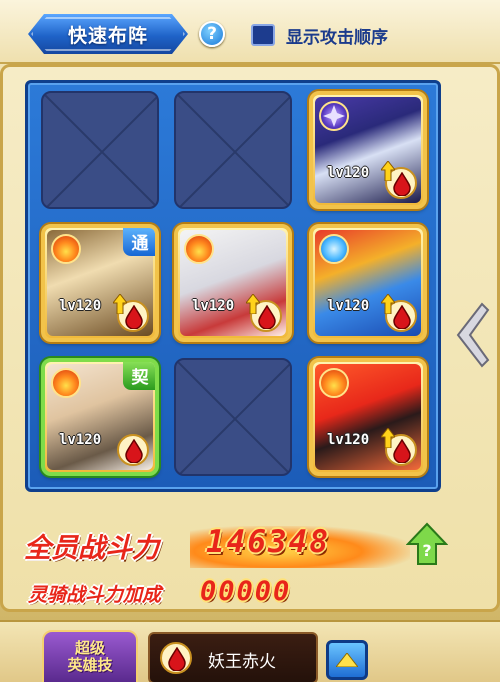 This screenshot has height=682, width=500. Describe the element at coordinates (334, 249) in the screenshot. I see `water-butterfly-icon` at that location.